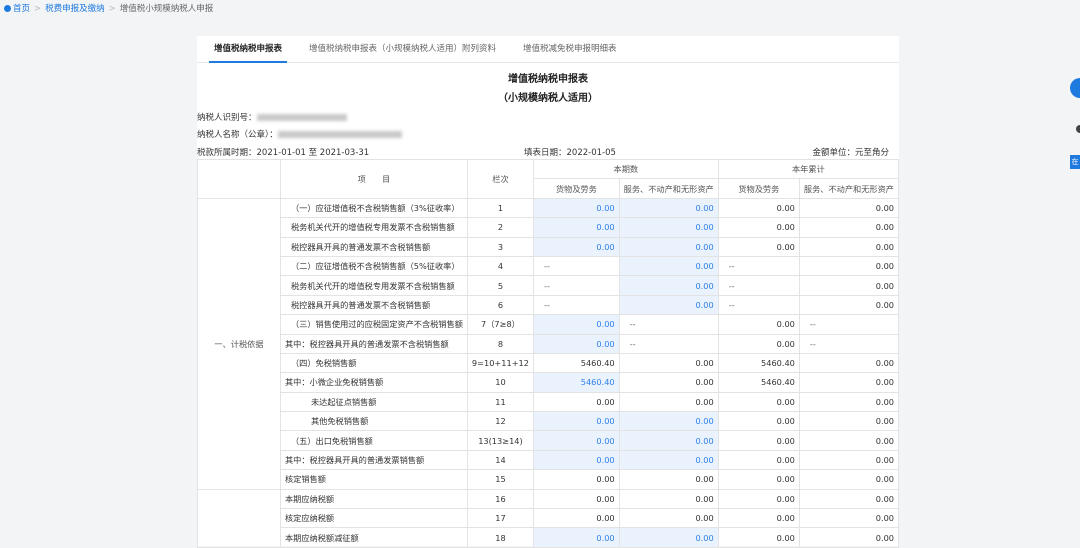 This screenshot has width=1080, height=548. I want to click on taxpayer-id-row: 纳税人识别号：, so click(272, 117).